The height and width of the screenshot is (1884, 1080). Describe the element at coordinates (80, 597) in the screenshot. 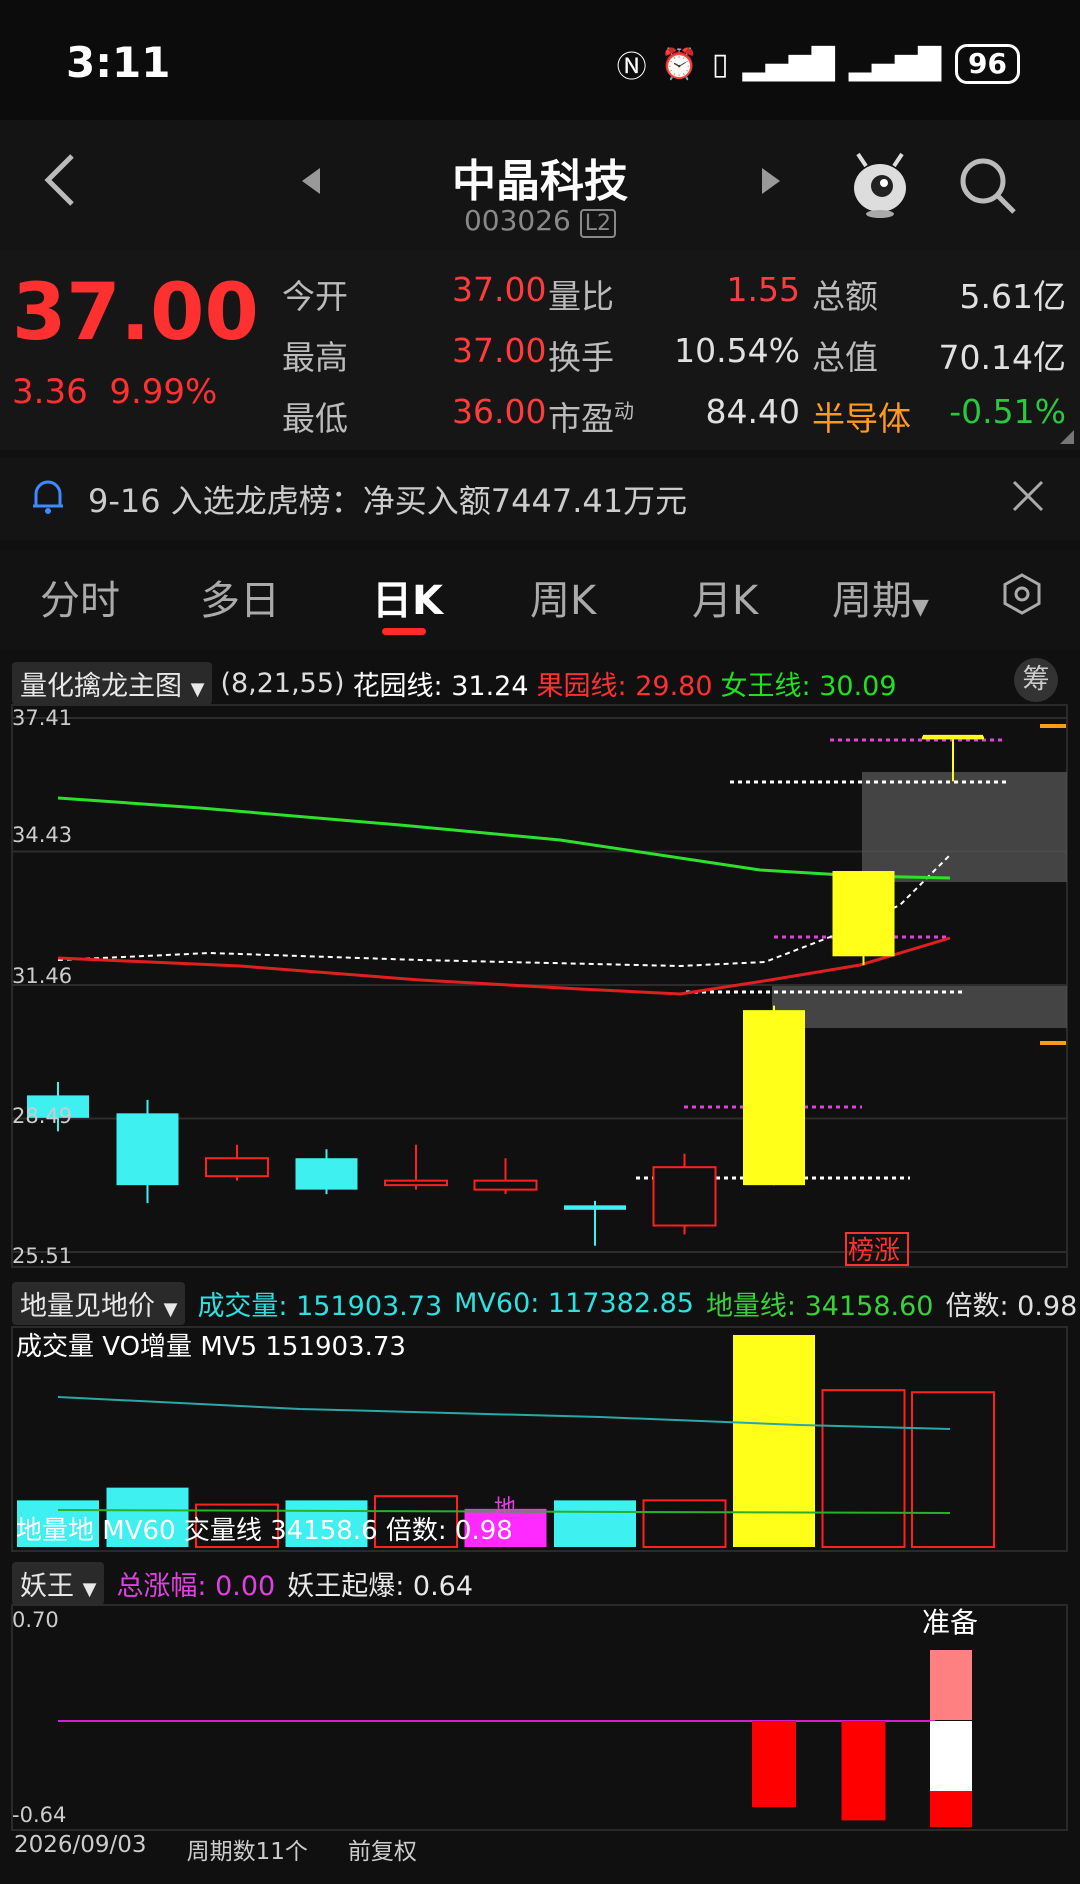

I see `tab-intraday: 分时` at that location.